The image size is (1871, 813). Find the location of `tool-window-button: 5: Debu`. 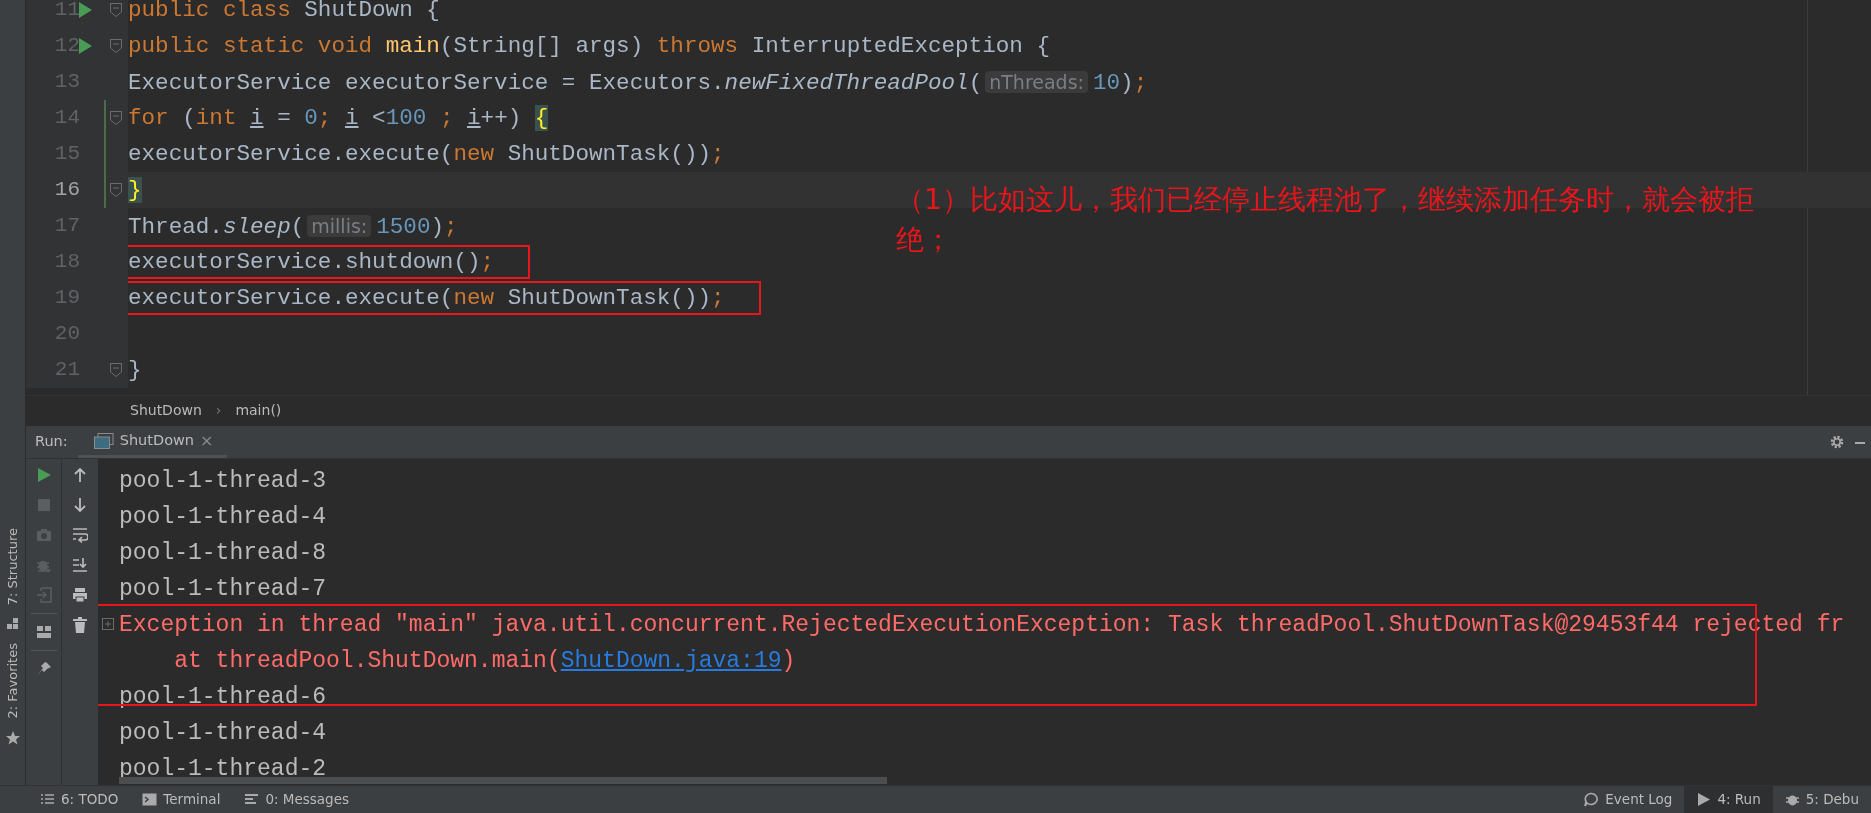

tool-window-button: 5: Debu is located at coordinates (1821, 799).